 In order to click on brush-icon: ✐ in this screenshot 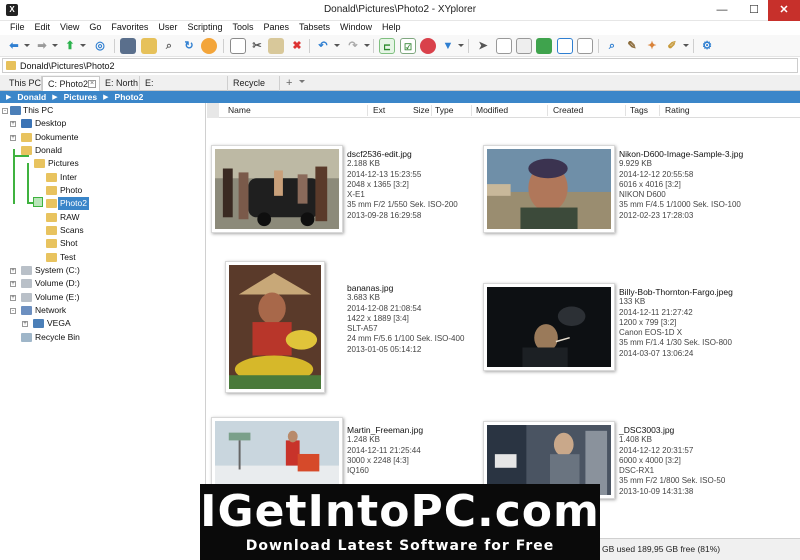, I will do `click(672, 46)`.